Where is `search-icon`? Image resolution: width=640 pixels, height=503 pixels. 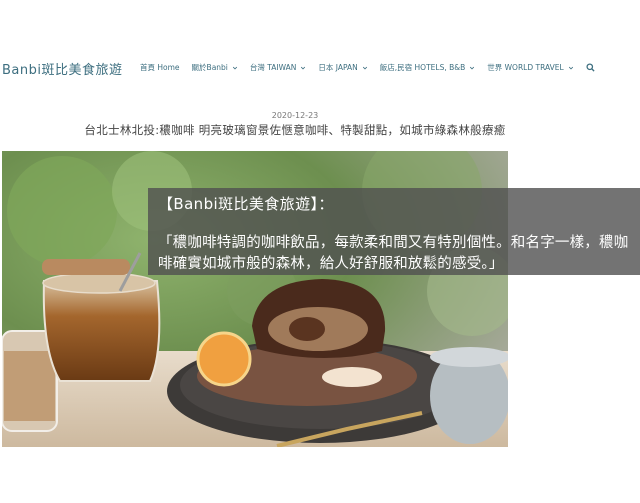 search-icon is located at coordinates (590, 67).